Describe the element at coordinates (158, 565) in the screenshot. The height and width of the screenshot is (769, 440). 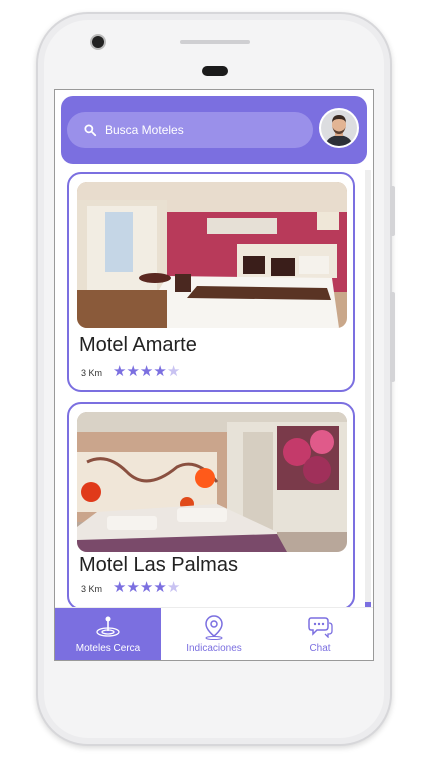
I see `motel-name: Motel Las Palmas` at that location.